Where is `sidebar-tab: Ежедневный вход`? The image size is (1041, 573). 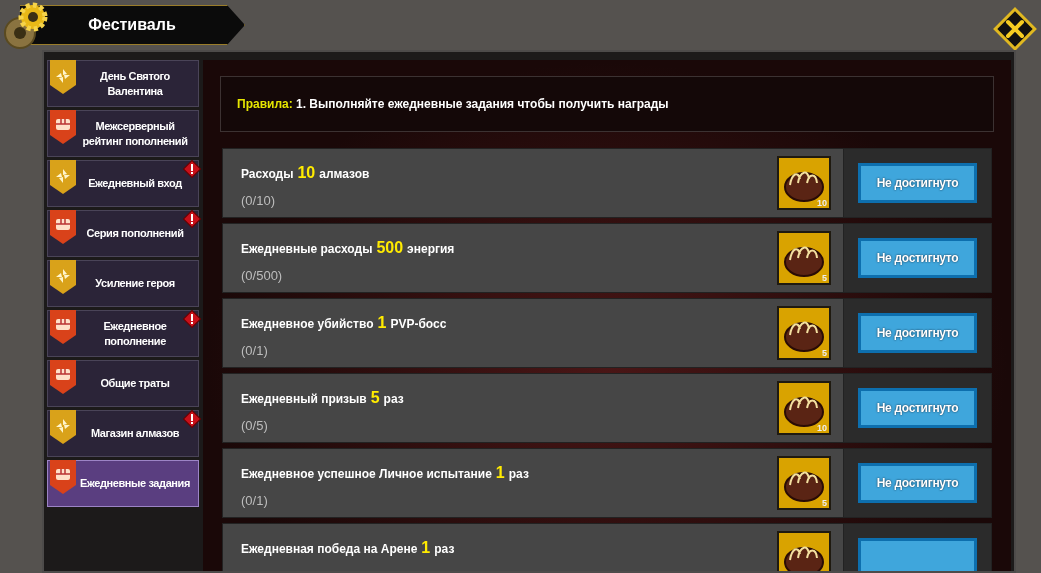
sidebar-tab: Ежедневный вход is located at coordinates (123, 183).